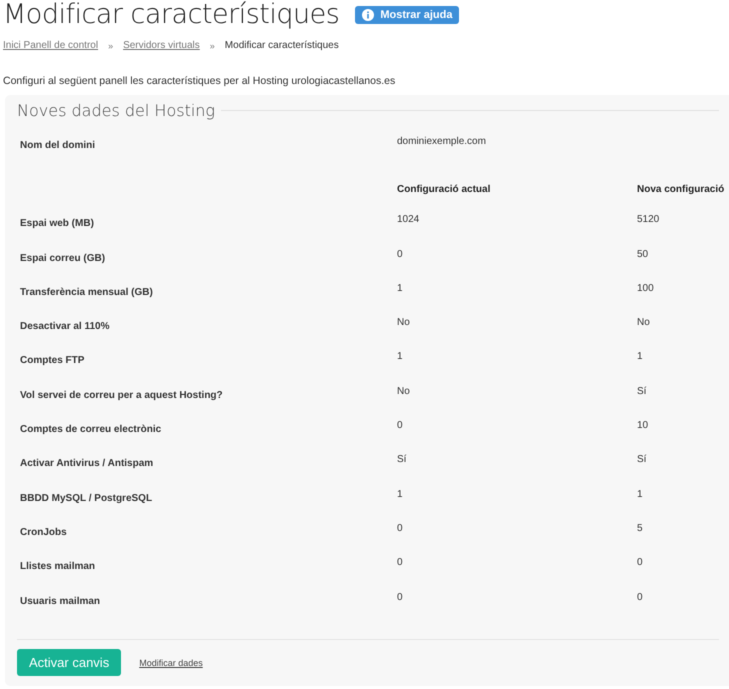  I want to click on column-header: Nova configuració, so click(680, 189).